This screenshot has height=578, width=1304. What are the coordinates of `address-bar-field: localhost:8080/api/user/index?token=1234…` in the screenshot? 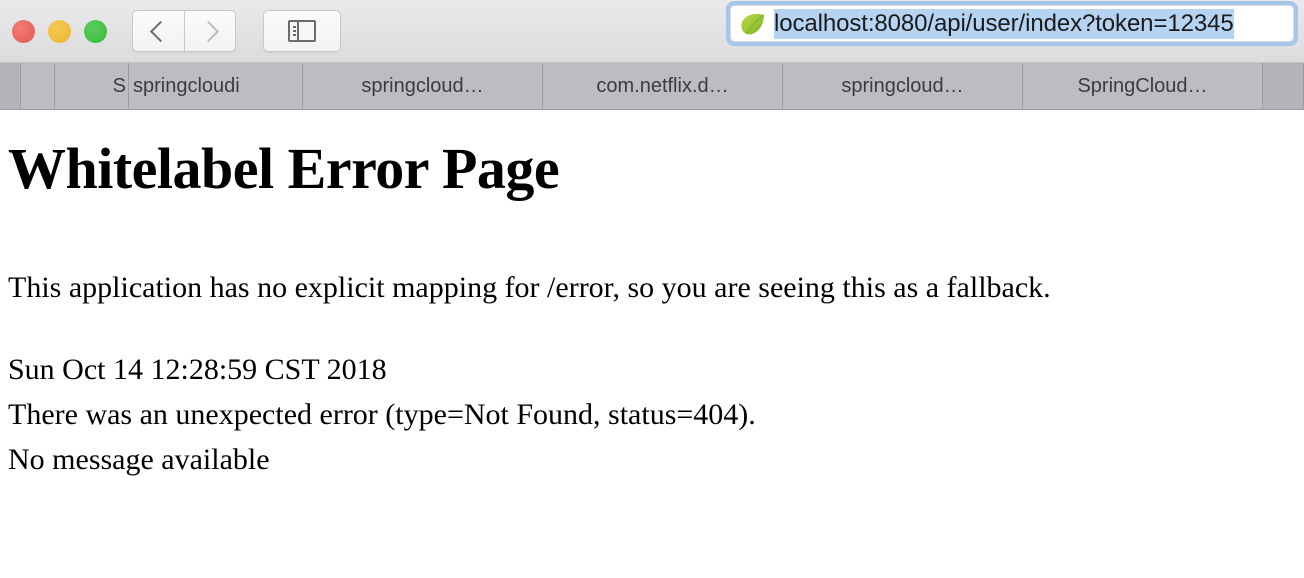 It's located at (1012, 23).